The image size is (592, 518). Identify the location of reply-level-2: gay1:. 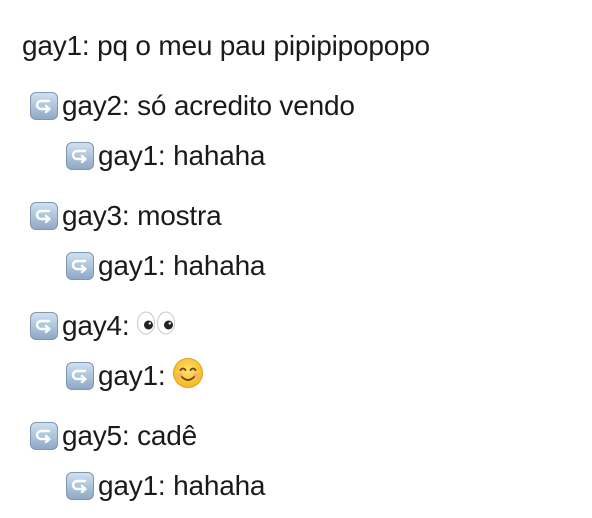
(135, 376).